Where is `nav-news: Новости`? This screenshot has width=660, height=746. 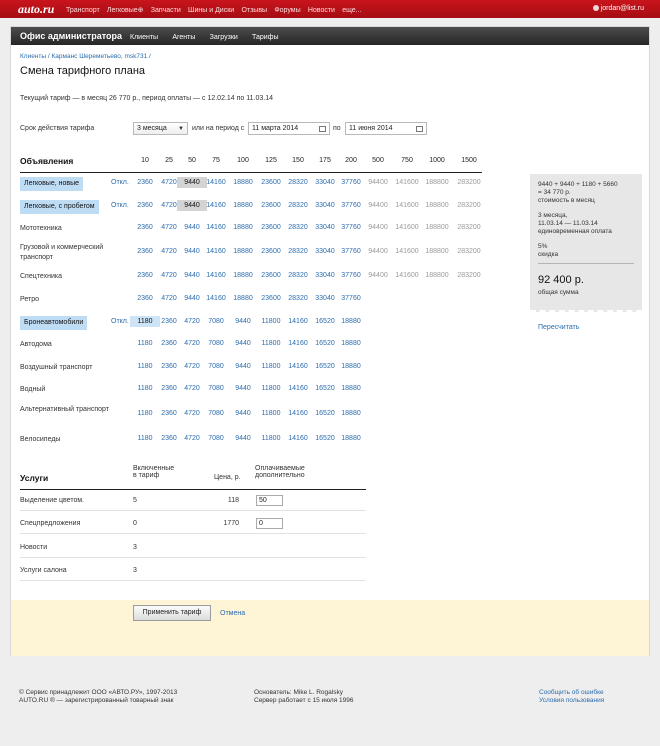
nav-news: Новости is located at coordinates (321, 10).